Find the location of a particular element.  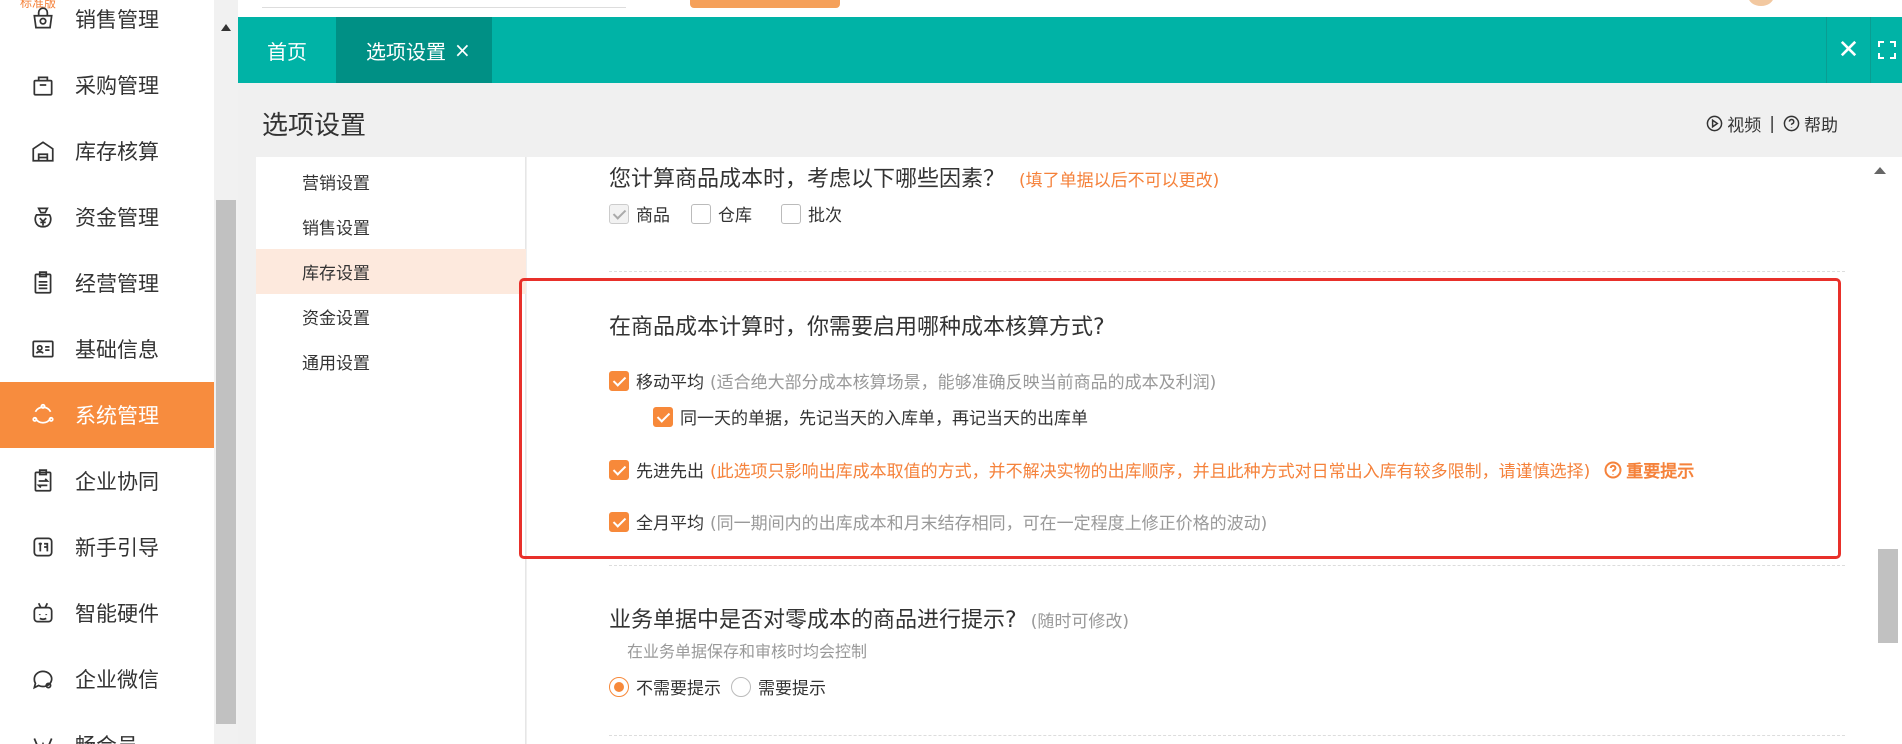

sidebar-item-label: 采购管理 is located at coordinates (117, 86).